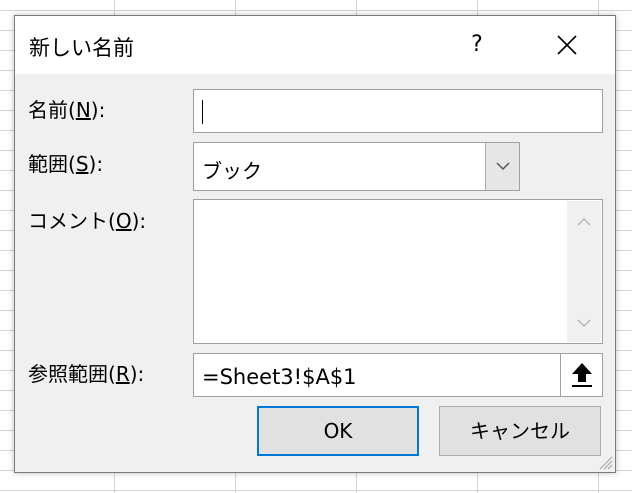 This screenshot has height=493, width=632. I want to click on refers-to-label-prefix: 参照範囲(, so click(72, 374).